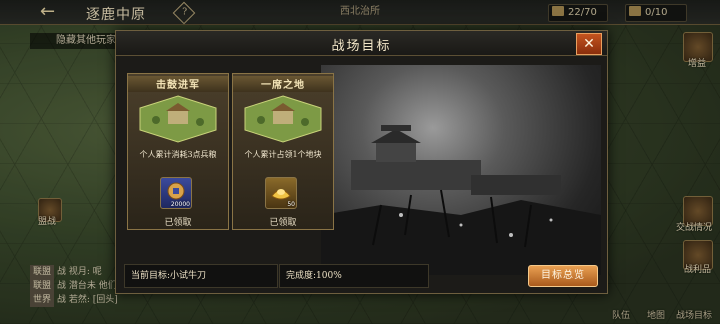  Describe the element at coordinates (178, 84) in the screenshot. I see `goal-card-title: 击鼓进军` at that location.